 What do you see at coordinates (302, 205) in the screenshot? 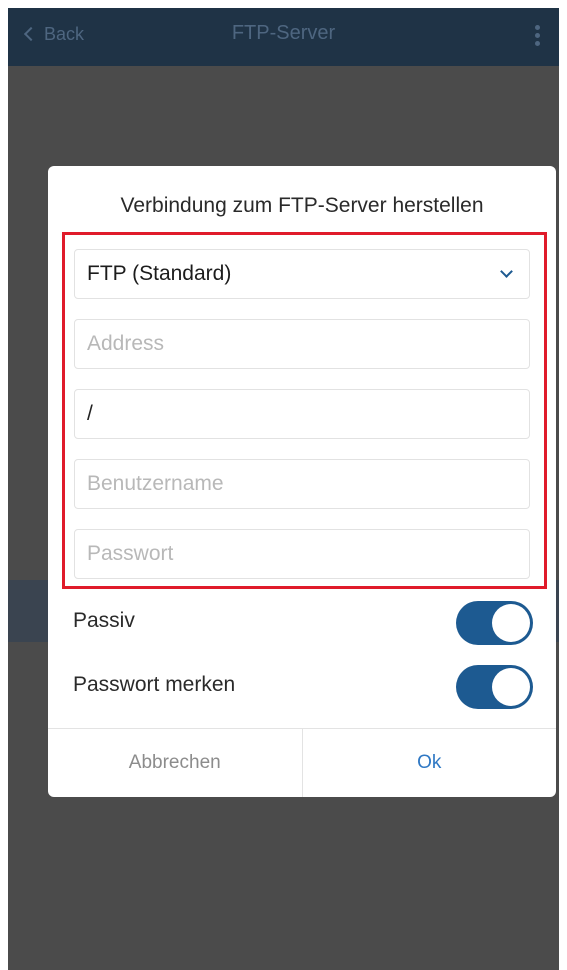
I see `dialog-title: Verbindung zum FTP-Server herstellen` at bounding box center [302, 205].